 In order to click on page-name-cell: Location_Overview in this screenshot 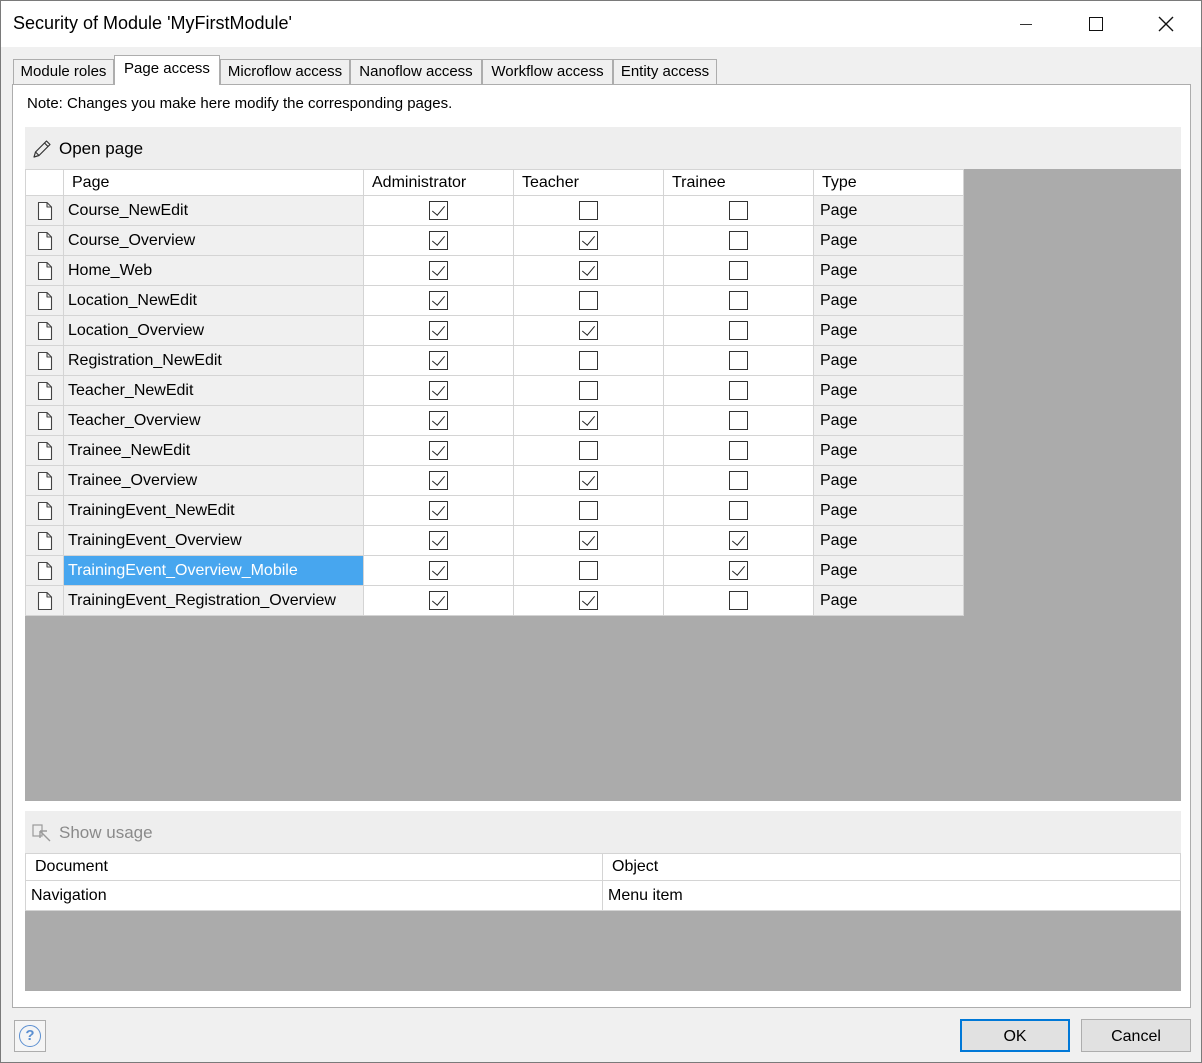, I will do `click(213, 330)`.